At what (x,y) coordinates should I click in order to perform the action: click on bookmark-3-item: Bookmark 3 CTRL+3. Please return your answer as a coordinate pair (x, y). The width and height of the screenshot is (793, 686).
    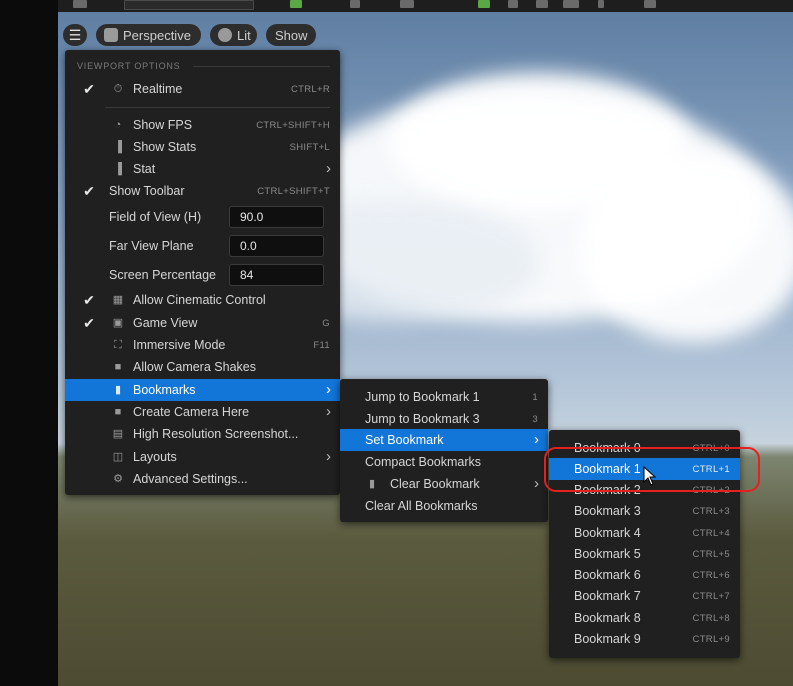
    Looking at the image, I should click on (644, 511).